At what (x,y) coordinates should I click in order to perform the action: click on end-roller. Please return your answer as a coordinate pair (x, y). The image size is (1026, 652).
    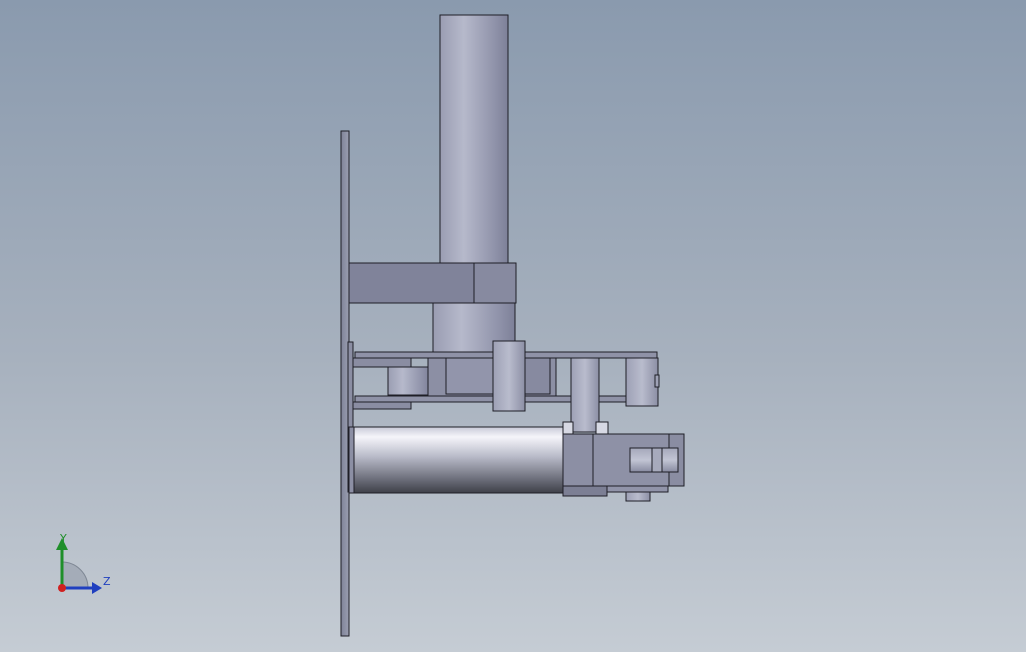
    Looking at the image, I should click on (642, 382).